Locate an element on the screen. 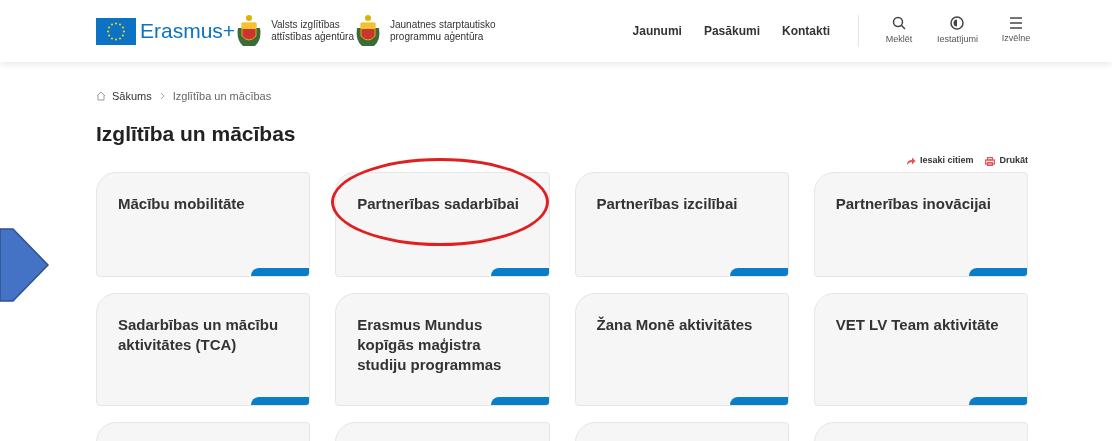 This screenshot has width=1112, height=441. agency-name: attīstības aģentūra is located at coordinates (312, 37).